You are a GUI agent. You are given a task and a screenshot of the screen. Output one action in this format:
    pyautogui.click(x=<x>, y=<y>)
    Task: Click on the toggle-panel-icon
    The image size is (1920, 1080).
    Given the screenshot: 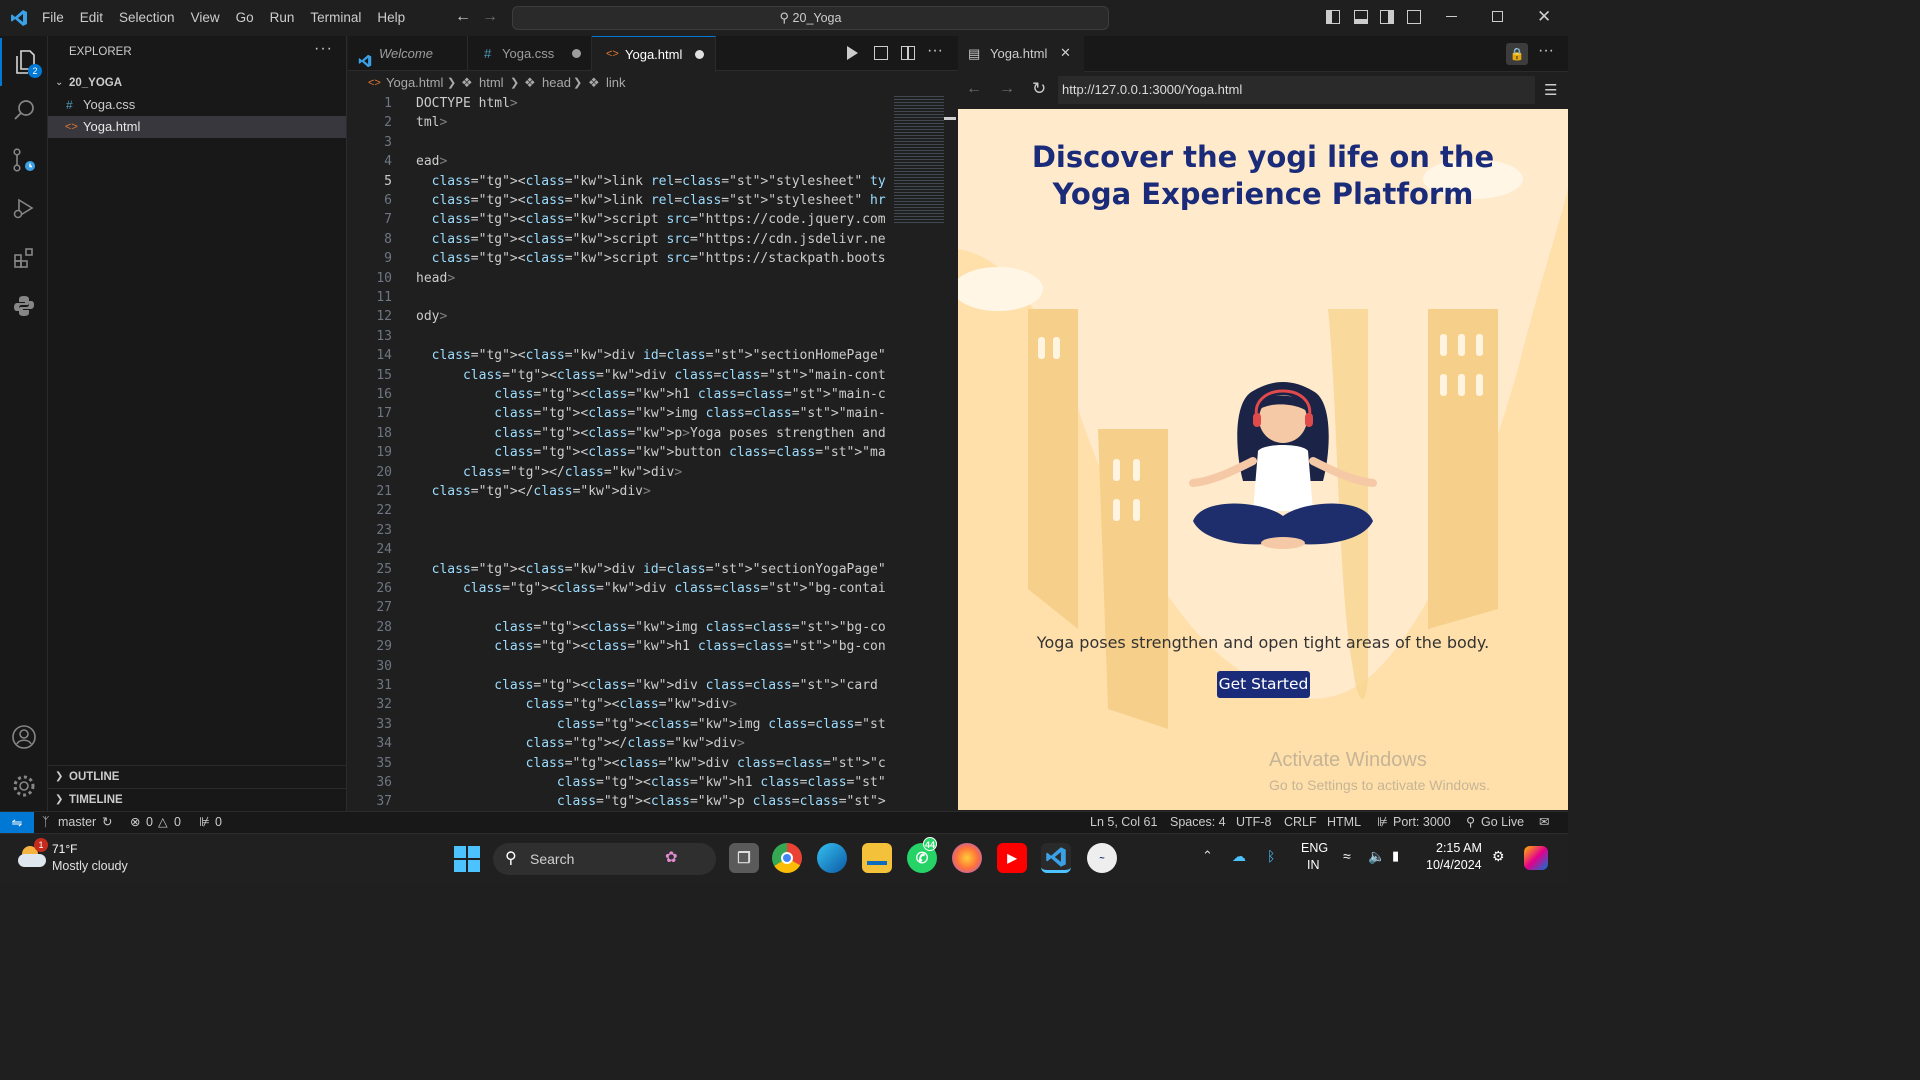 What is the action you would take?
    pyautogui.click(x=1361, y=17)
    